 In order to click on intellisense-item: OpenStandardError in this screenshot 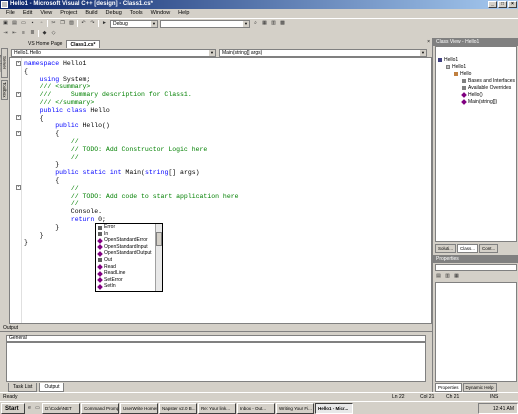, I will do `click(126, 240)`.